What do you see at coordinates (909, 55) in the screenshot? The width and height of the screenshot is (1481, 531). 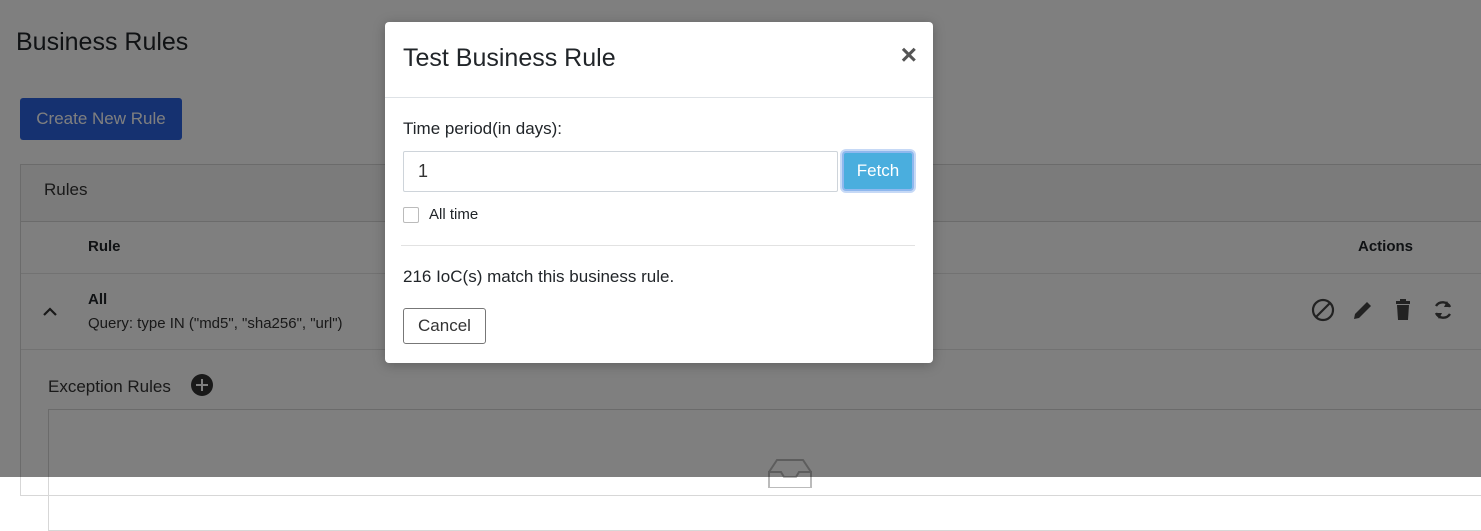 I see `close-icon: ×` at bounding box center [909, 55].